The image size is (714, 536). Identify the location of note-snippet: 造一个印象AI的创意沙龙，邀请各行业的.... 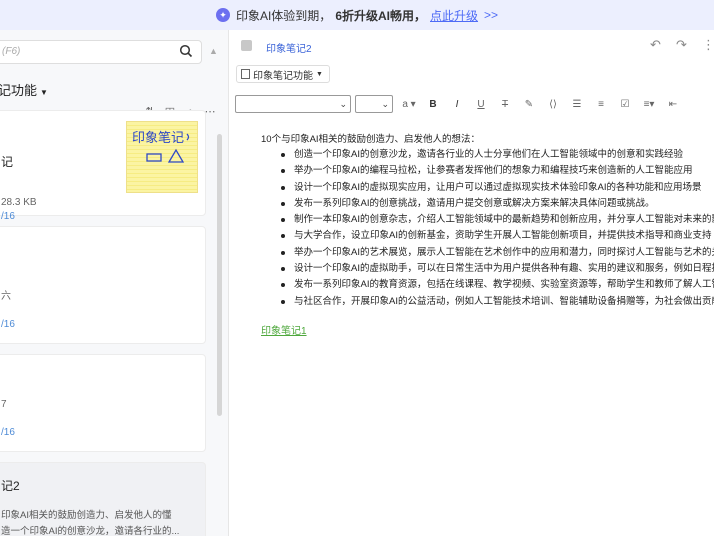
(90, 531).